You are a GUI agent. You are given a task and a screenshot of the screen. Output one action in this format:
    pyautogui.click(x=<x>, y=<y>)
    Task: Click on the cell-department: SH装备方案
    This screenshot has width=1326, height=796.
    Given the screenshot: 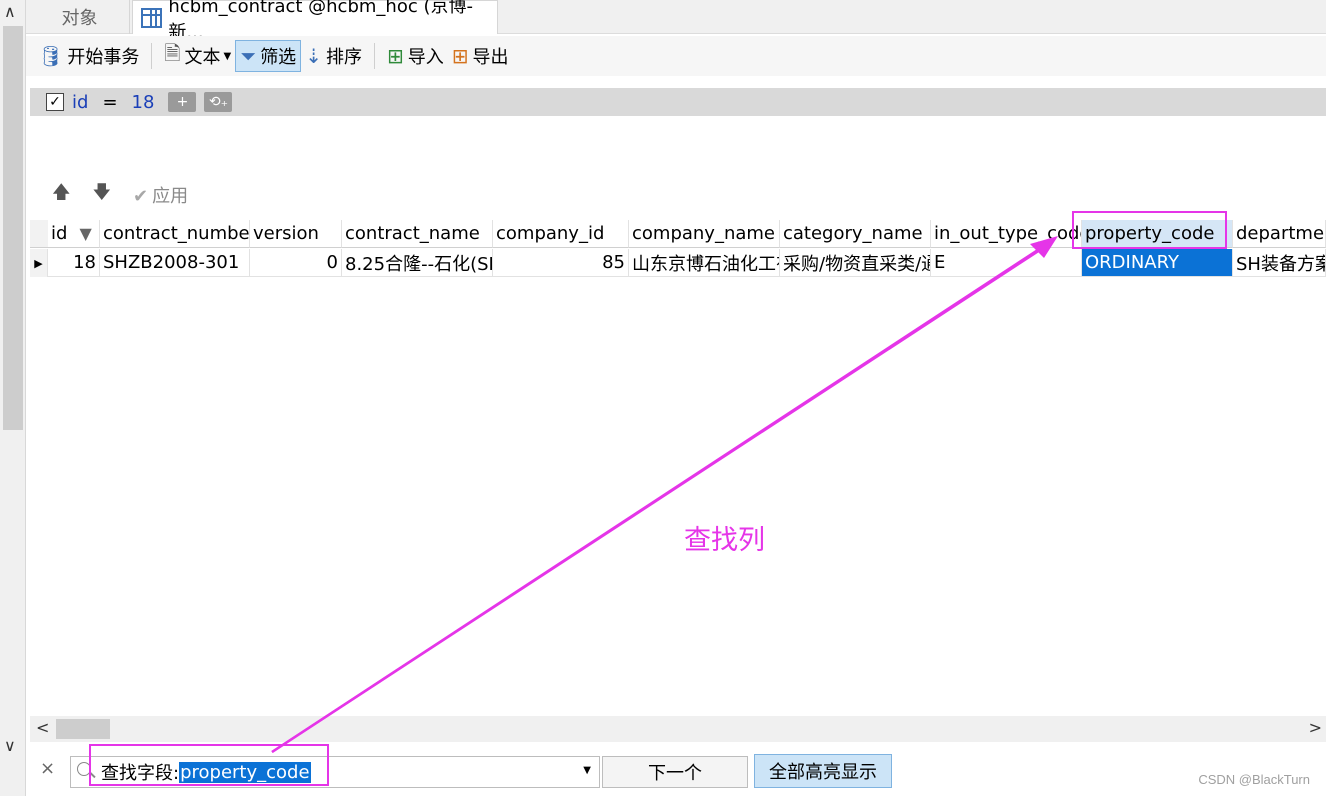 What is the action you would take?
    pyautogui.click(x=1279, y=263)
    